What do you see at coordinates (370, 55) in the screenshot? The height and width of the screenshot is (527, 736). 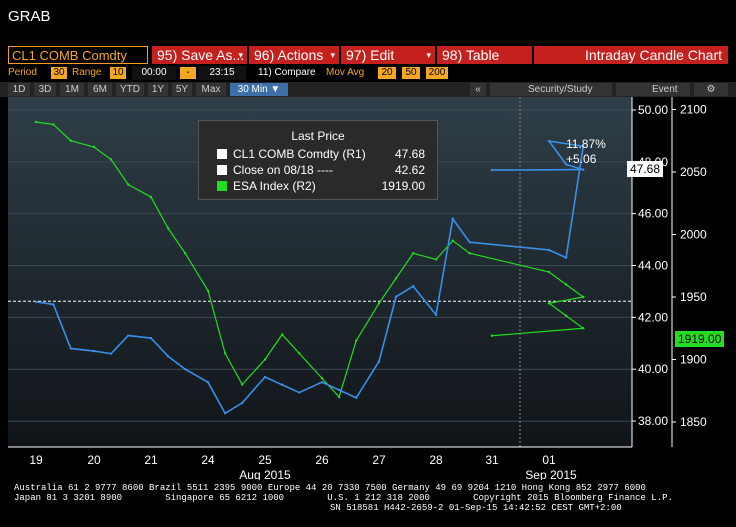 I see `edit-label: 97) Edit` at bounding box center [370, 55].